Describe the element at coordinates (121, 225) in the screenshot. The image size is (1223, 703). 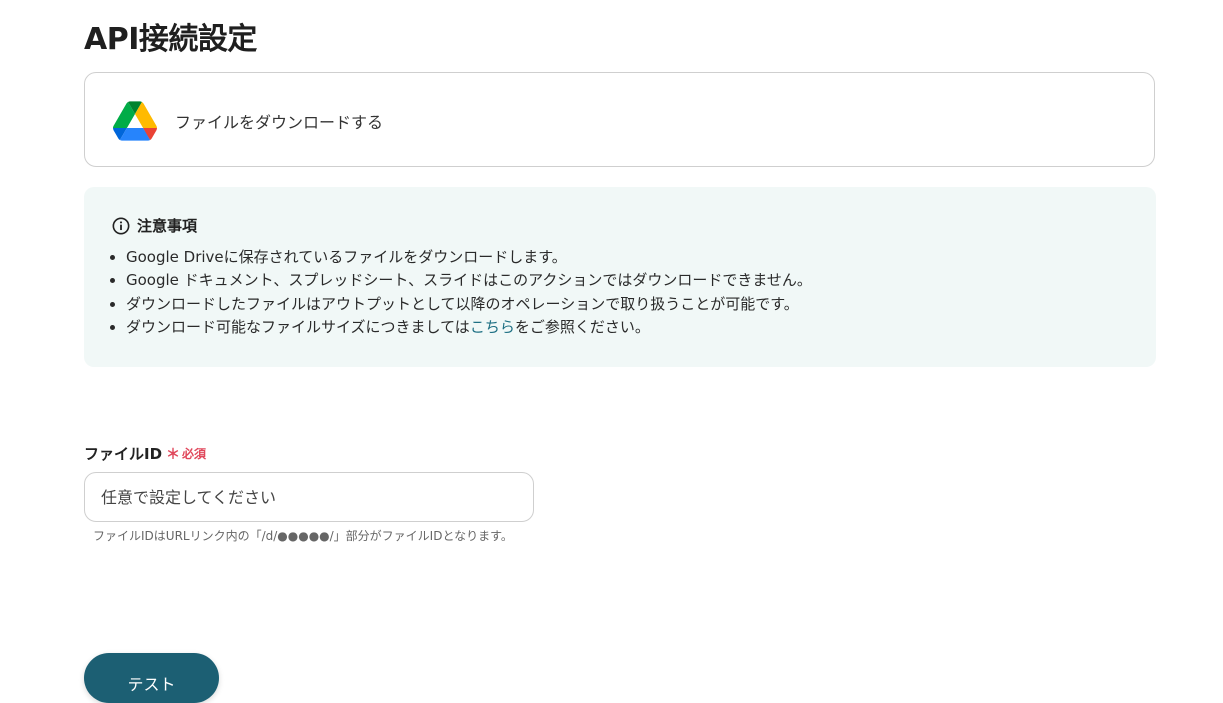
I see `info-icon` at that location.